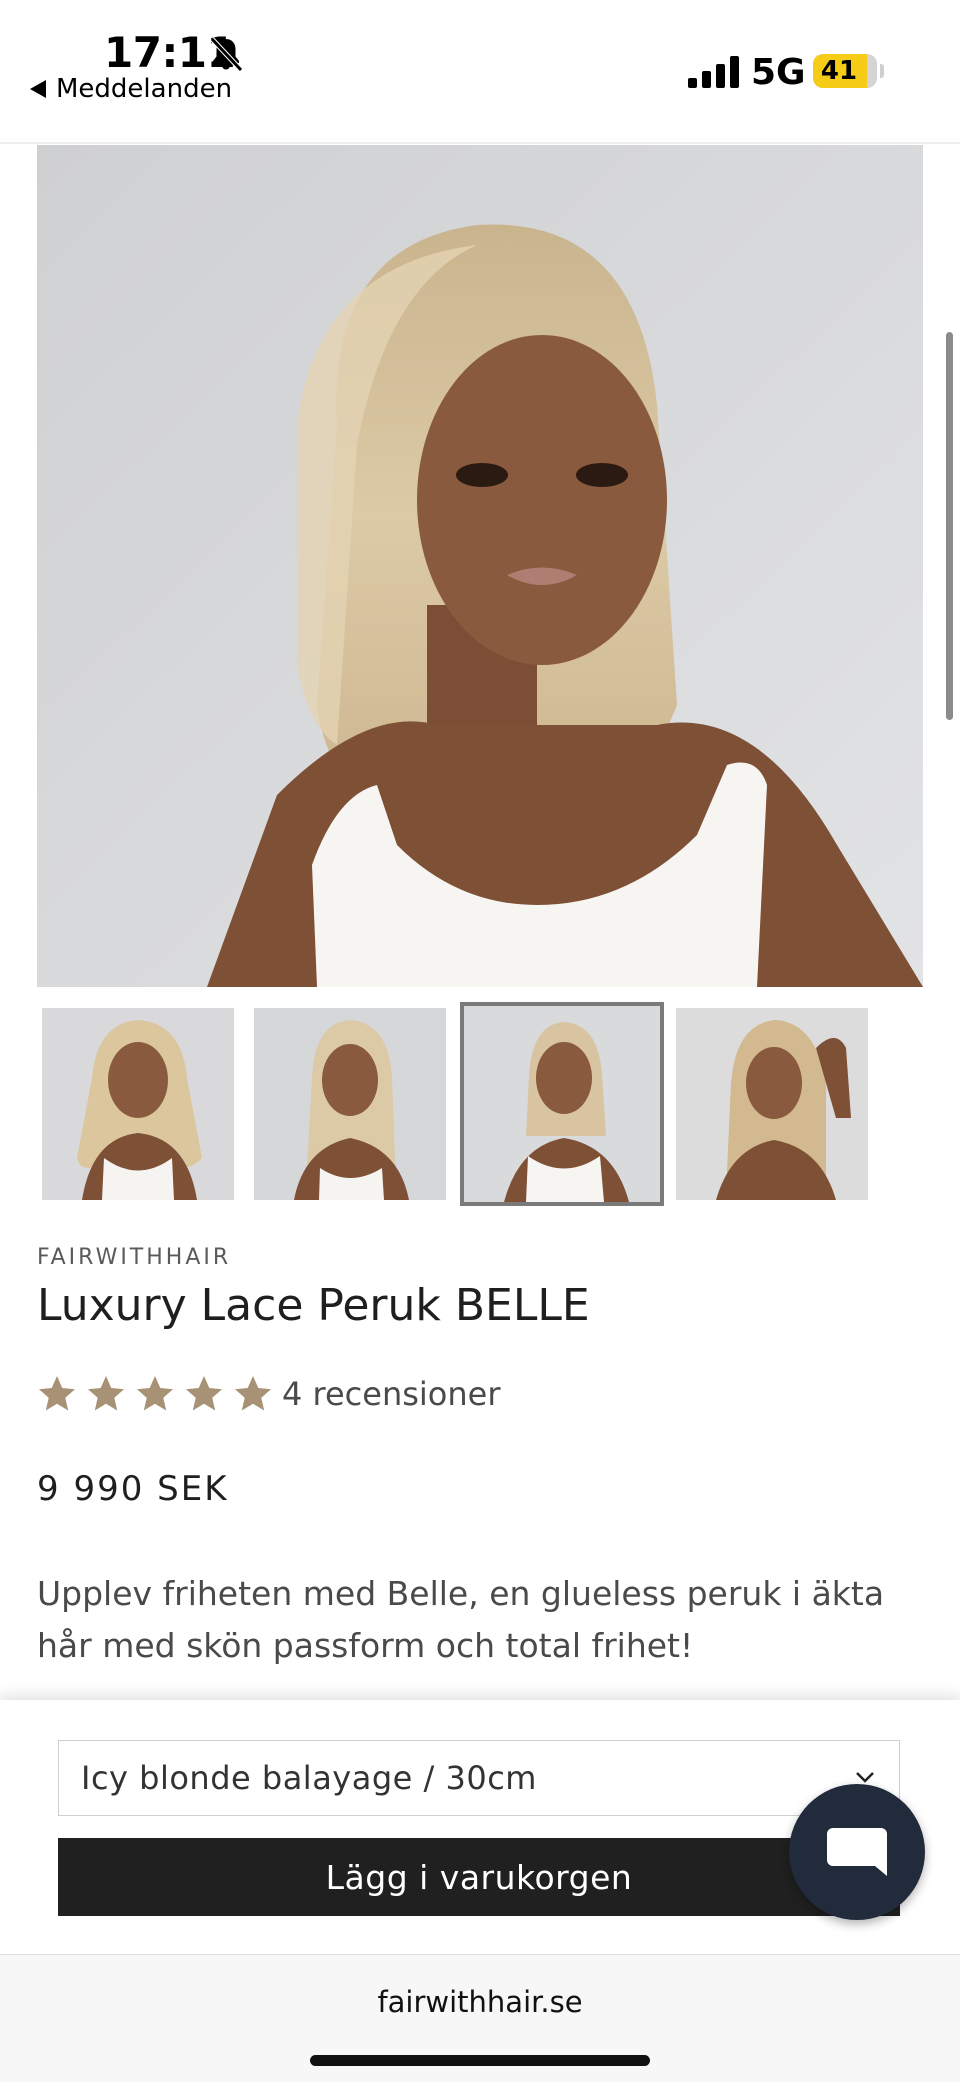  Describe the element at coordinates (479, 1877) in the screenshot. I see `add-to-cart-button: Lägg i varukorgen` at that location.